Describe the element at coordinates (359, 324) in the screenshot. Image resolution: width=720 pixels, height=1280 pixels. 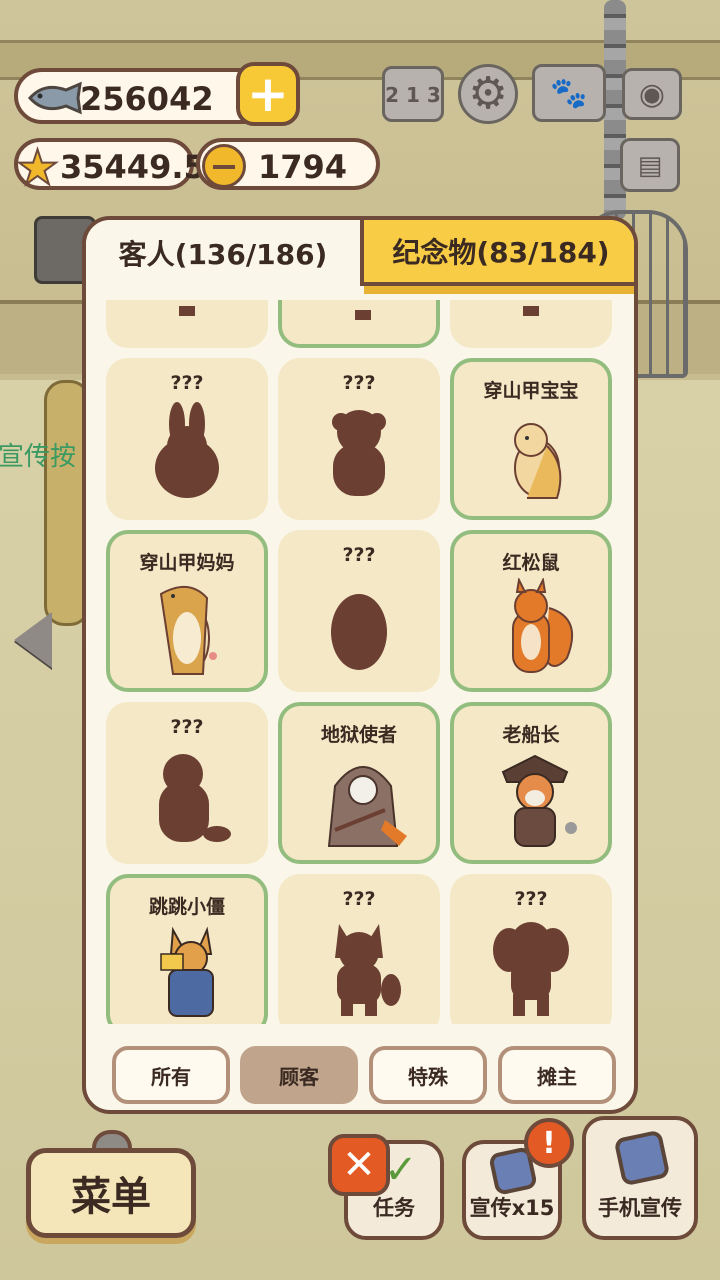
I see `guest-card-unlocked` at that location.